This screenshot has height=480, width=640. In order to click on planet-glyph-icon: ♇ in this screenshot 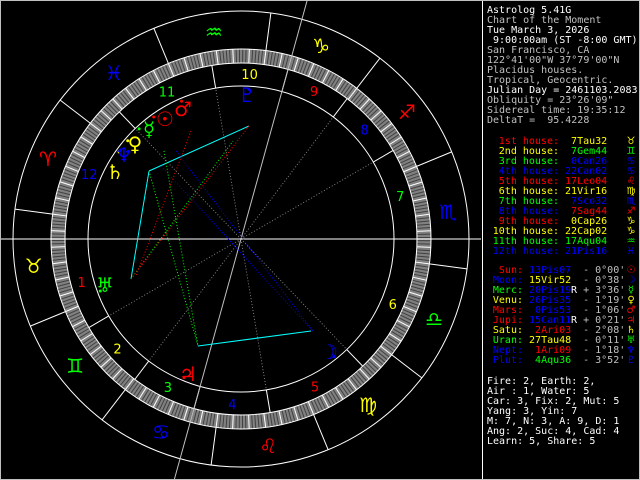, I will do `click(631, 360)`.